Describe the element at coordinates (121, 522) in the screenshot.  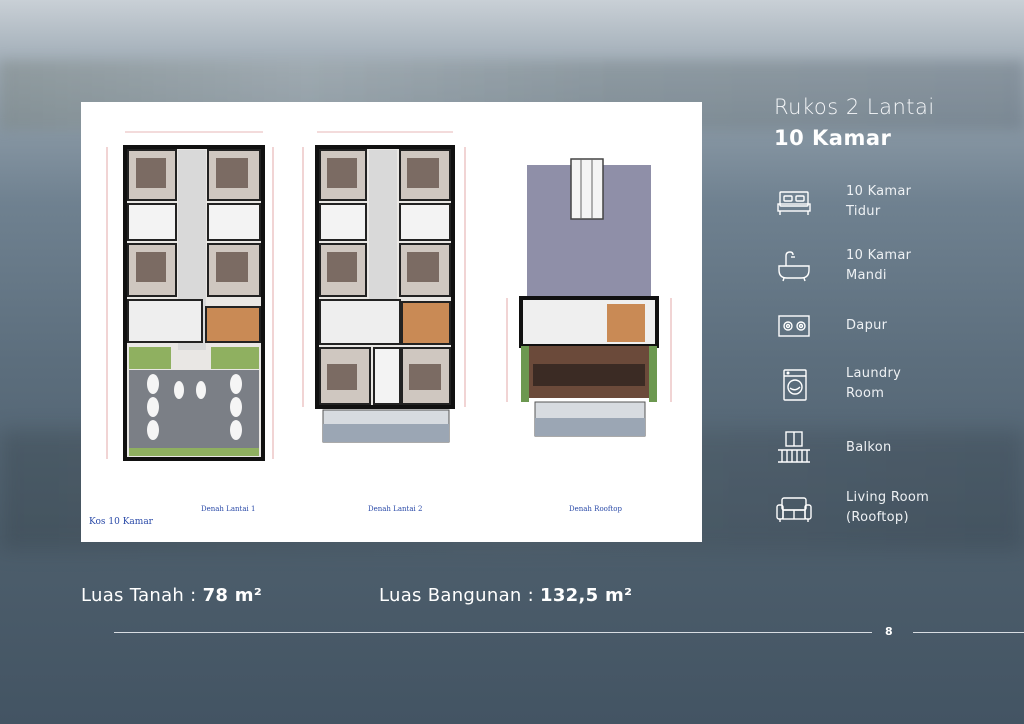
I see `plan-note: Kos 10 Kamar` at that location.